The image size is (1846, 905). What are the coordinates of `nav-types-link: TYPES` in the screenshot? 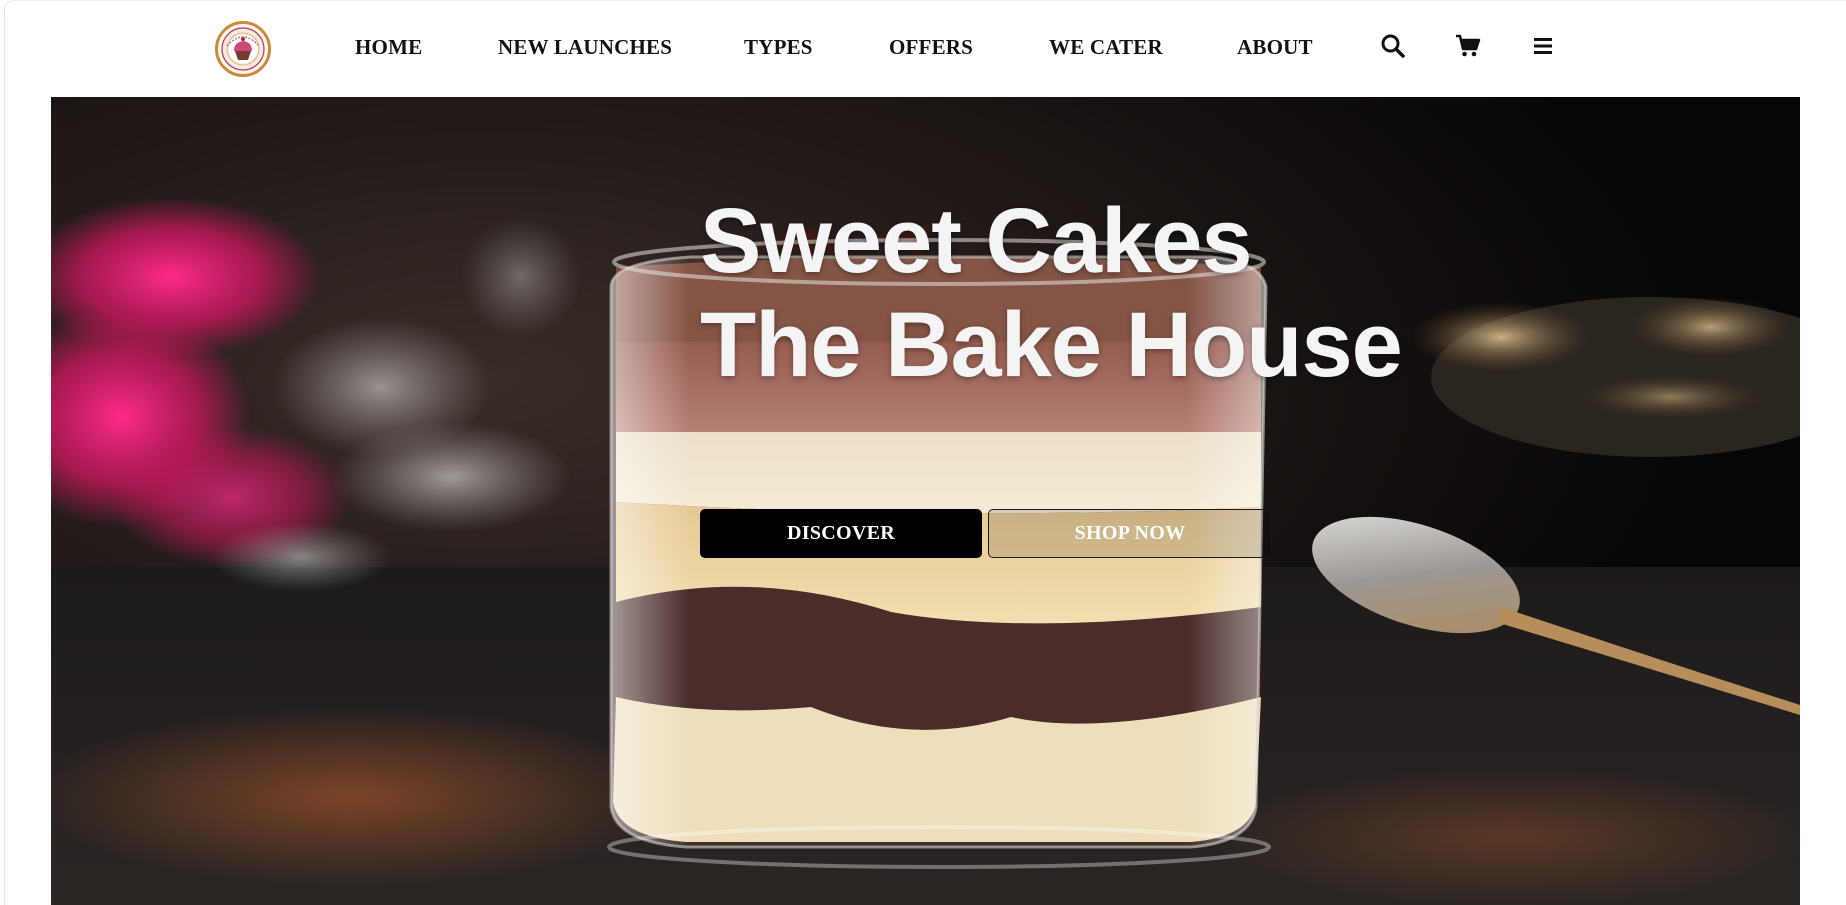 It's located at (778, 47).